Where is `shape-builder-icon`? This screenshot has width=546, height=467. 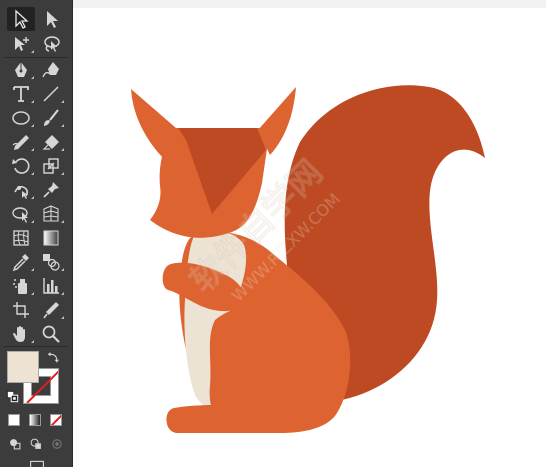 shape-builder-icon is located at coordinates (20, 215).